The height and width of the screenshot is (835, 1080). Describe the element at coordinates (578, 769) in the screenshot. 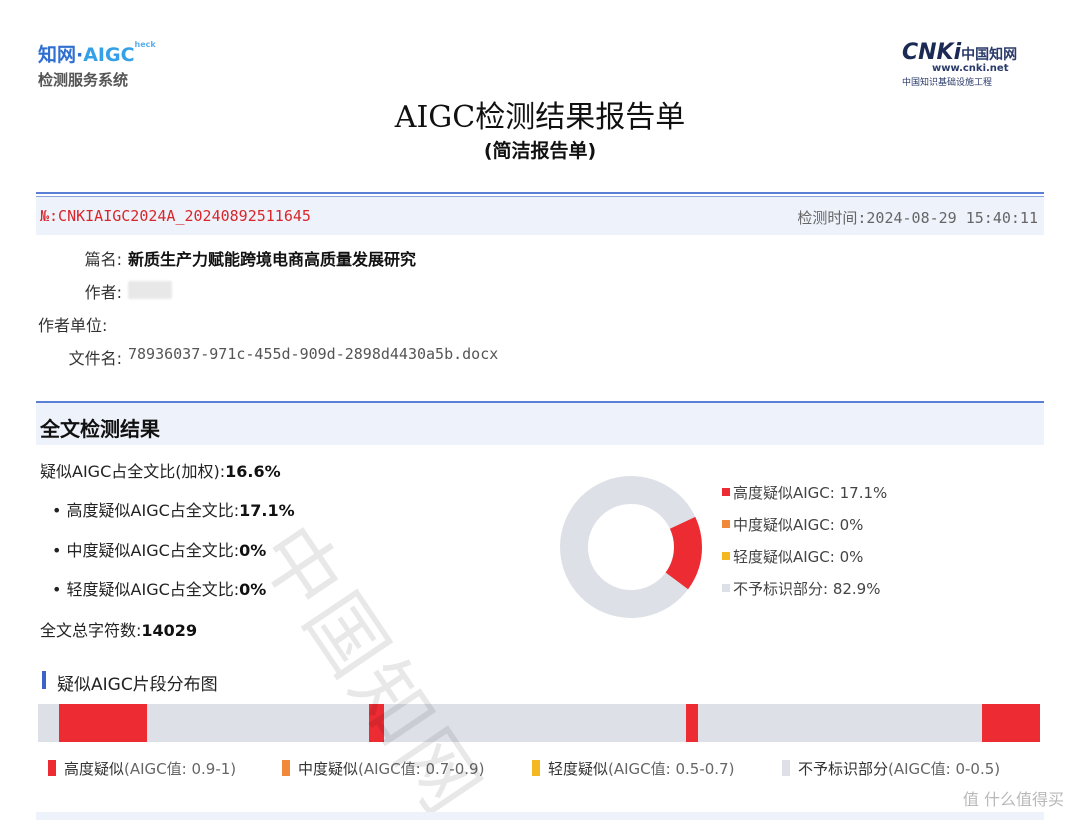

I see `legend-name: 轻度疑似` at that location.